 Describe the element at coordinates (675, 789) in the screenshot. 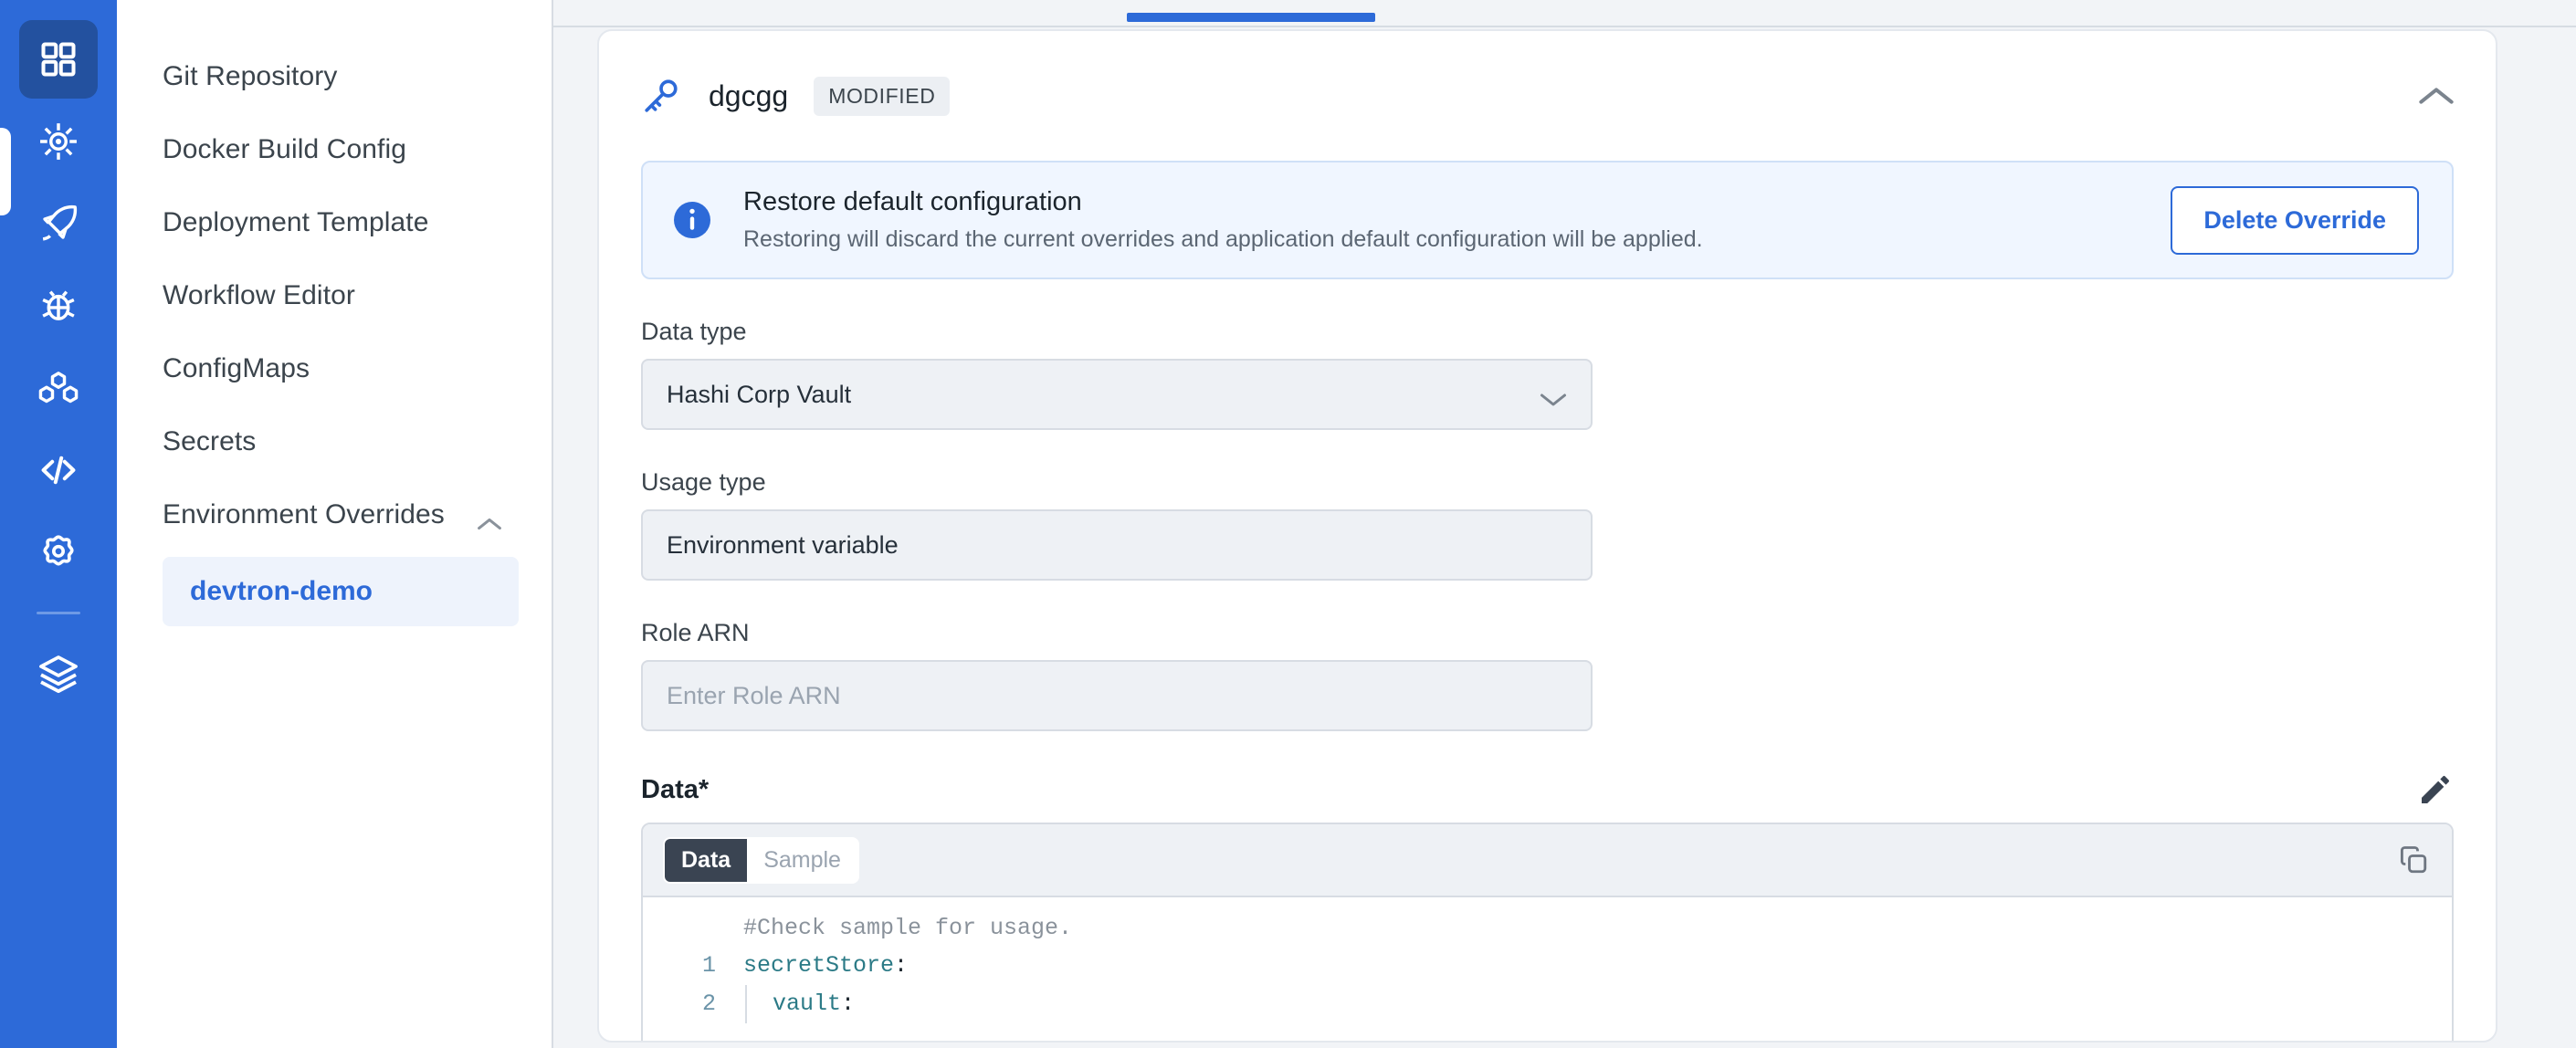

I see `data-section-label: Data*` at that location.